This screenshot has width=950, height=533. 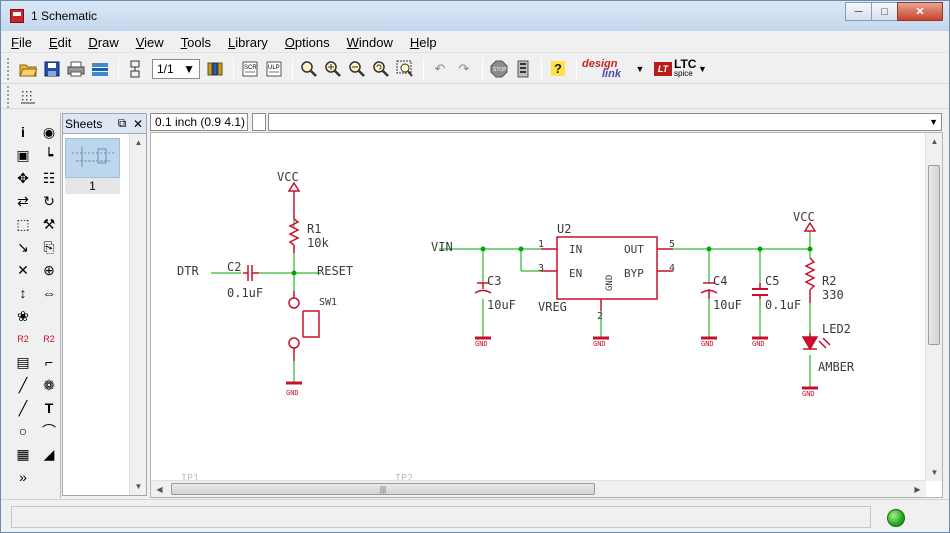 I want to click on scroll-right-icon: ▶, so click(x=917, y=489).